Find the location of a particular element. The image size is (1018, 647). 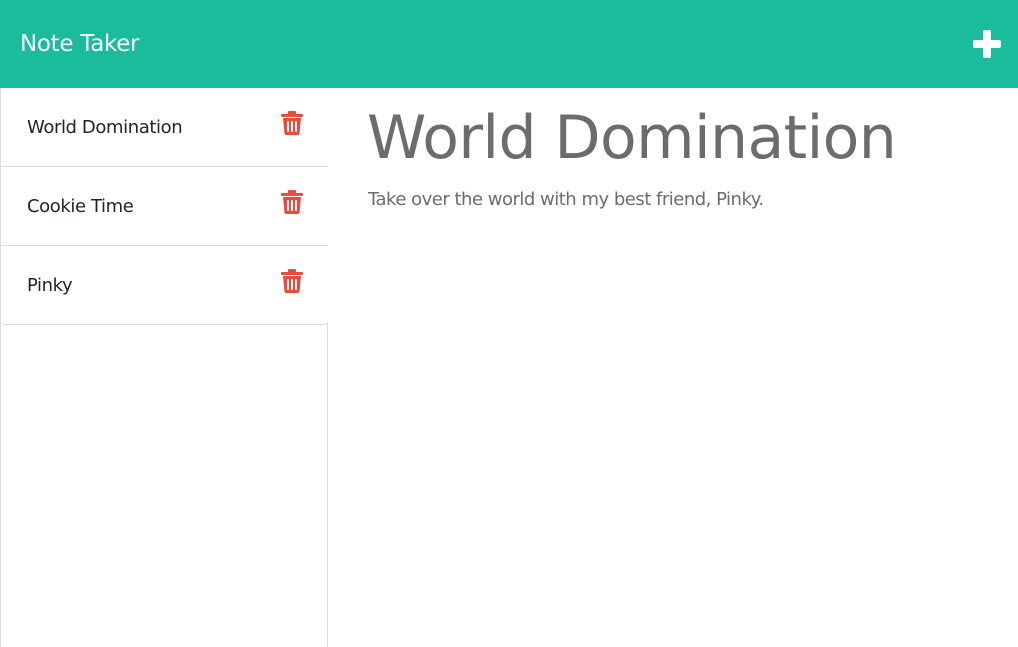

note-list-title: Pinky is located at coordinates (50, 286).